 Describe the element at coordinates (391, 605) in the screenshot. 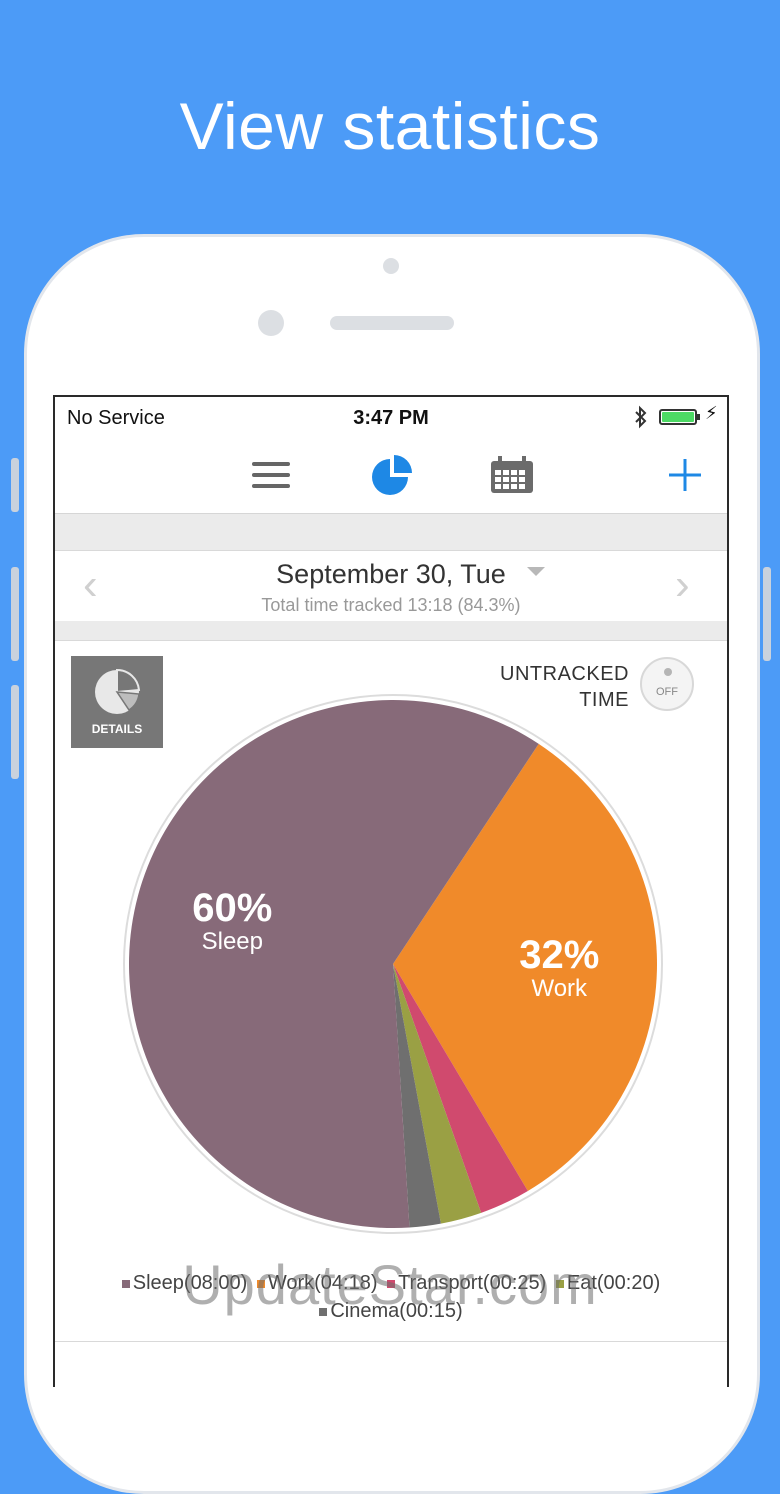

I see `total-time-tracked: Total time tracked 13:18 (84.3%)` at that location.